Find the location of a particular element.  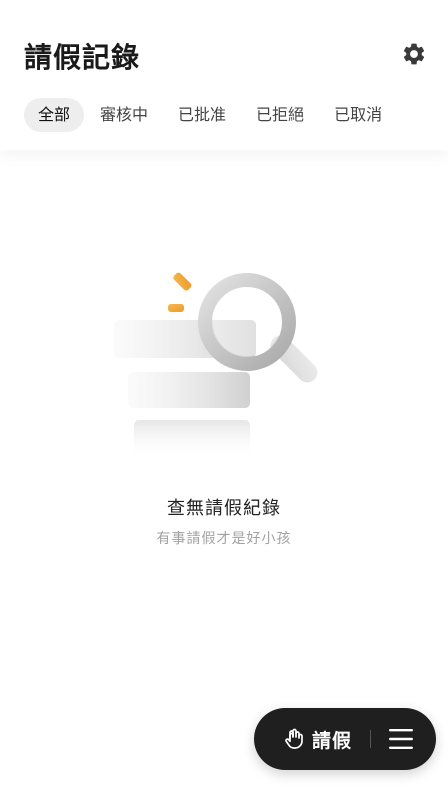

hamburger-menu-icon is located at coordinates (401, 739).